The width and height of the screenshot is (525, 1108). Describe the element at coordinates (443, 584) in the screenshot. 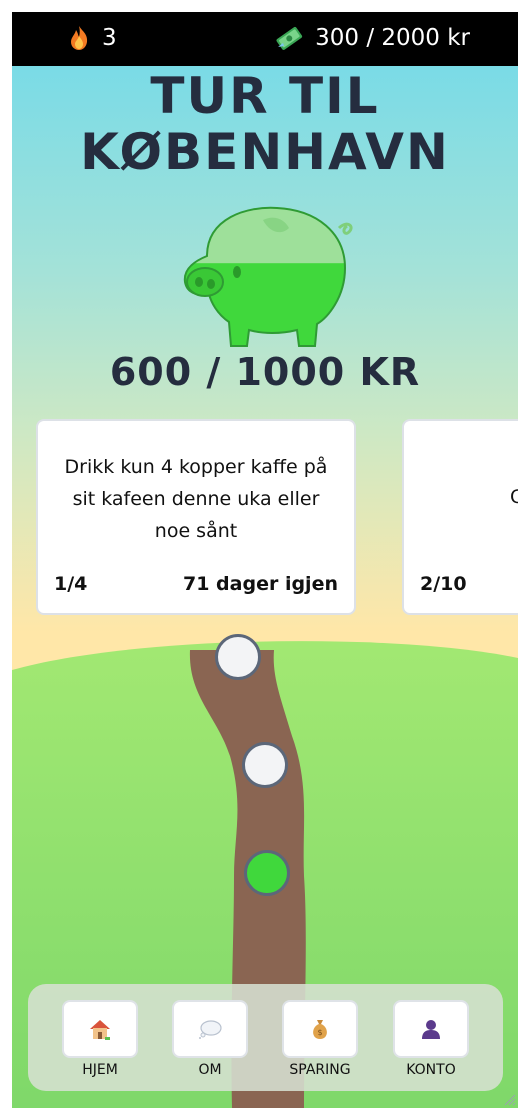

I see `challenge-progress: 2/10` at that location.